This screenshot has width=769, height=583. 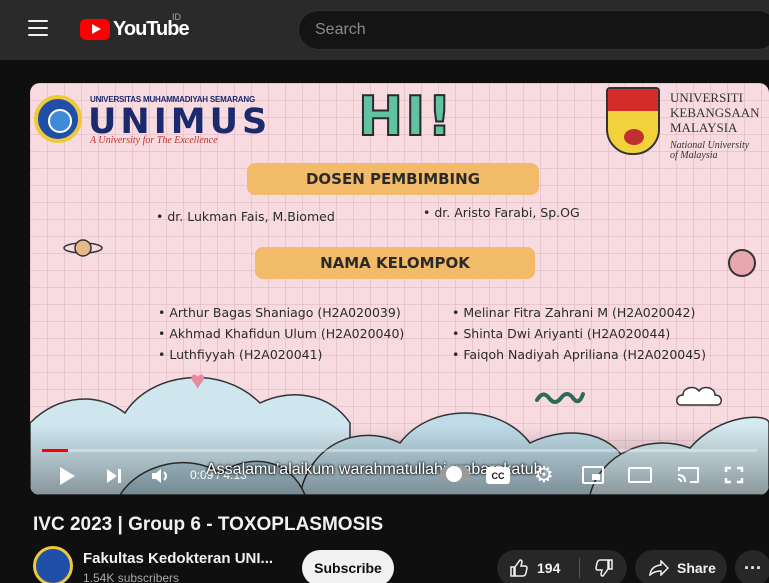 I want to click on supervisor-item: • dr. Lukman Fais, M.Biomed, so click(x=245, y=216).